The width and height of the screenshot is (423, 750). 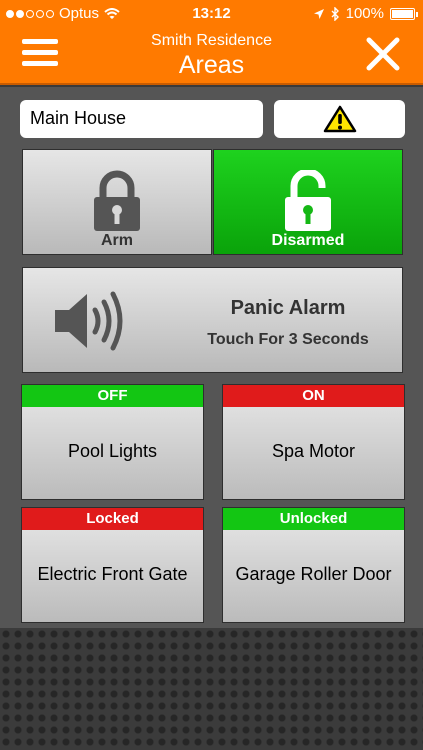 What do you see at coordinates (89, 321) in the screenshot?
I see `speaker-icon` at bounding box center [89, 321].